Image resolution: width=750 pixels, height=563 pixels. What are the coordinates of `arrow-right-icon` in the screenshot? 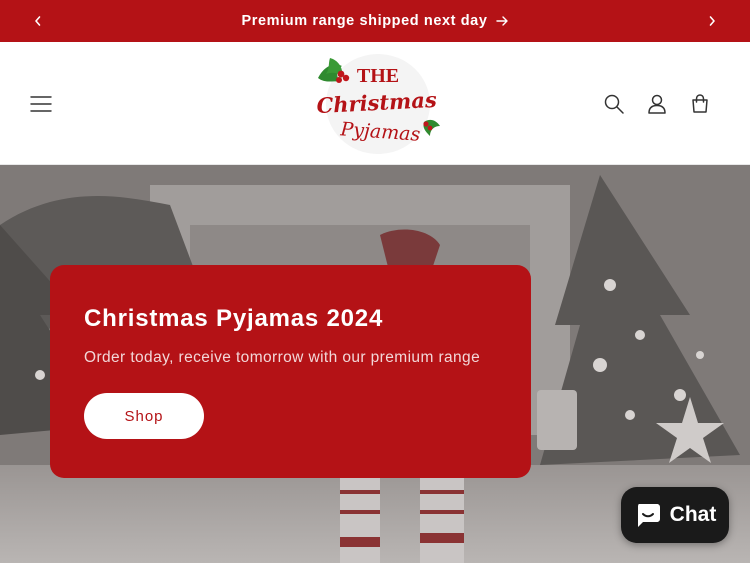 It's located at (501, 21).